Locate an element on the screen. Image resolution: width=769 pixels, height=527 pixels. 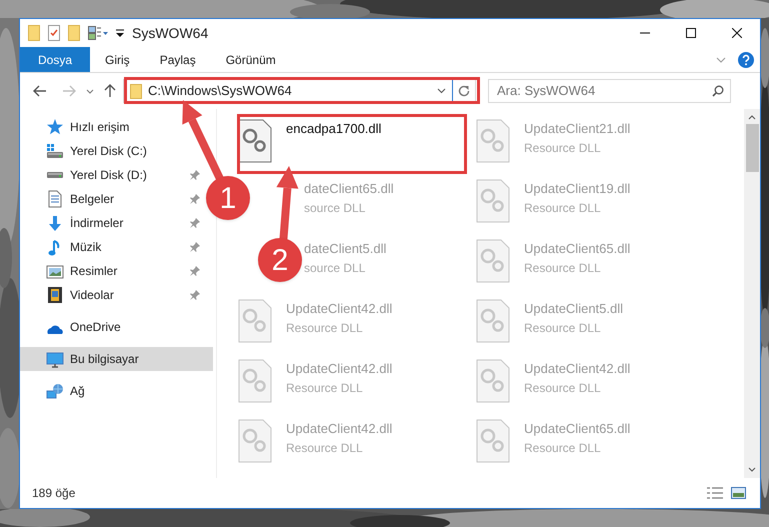
chevron-down-icon is located at coordinates (721, 59).